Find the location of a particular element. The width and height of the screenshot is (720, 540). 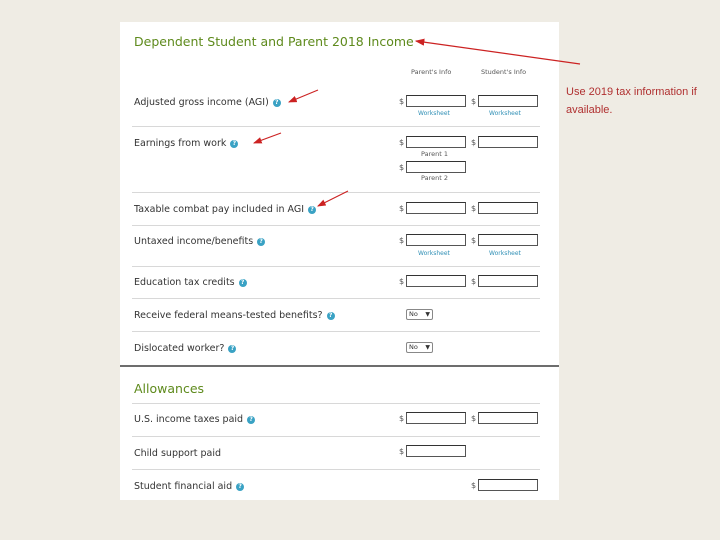

annotation-arrows is located at coordinates (416, 122).